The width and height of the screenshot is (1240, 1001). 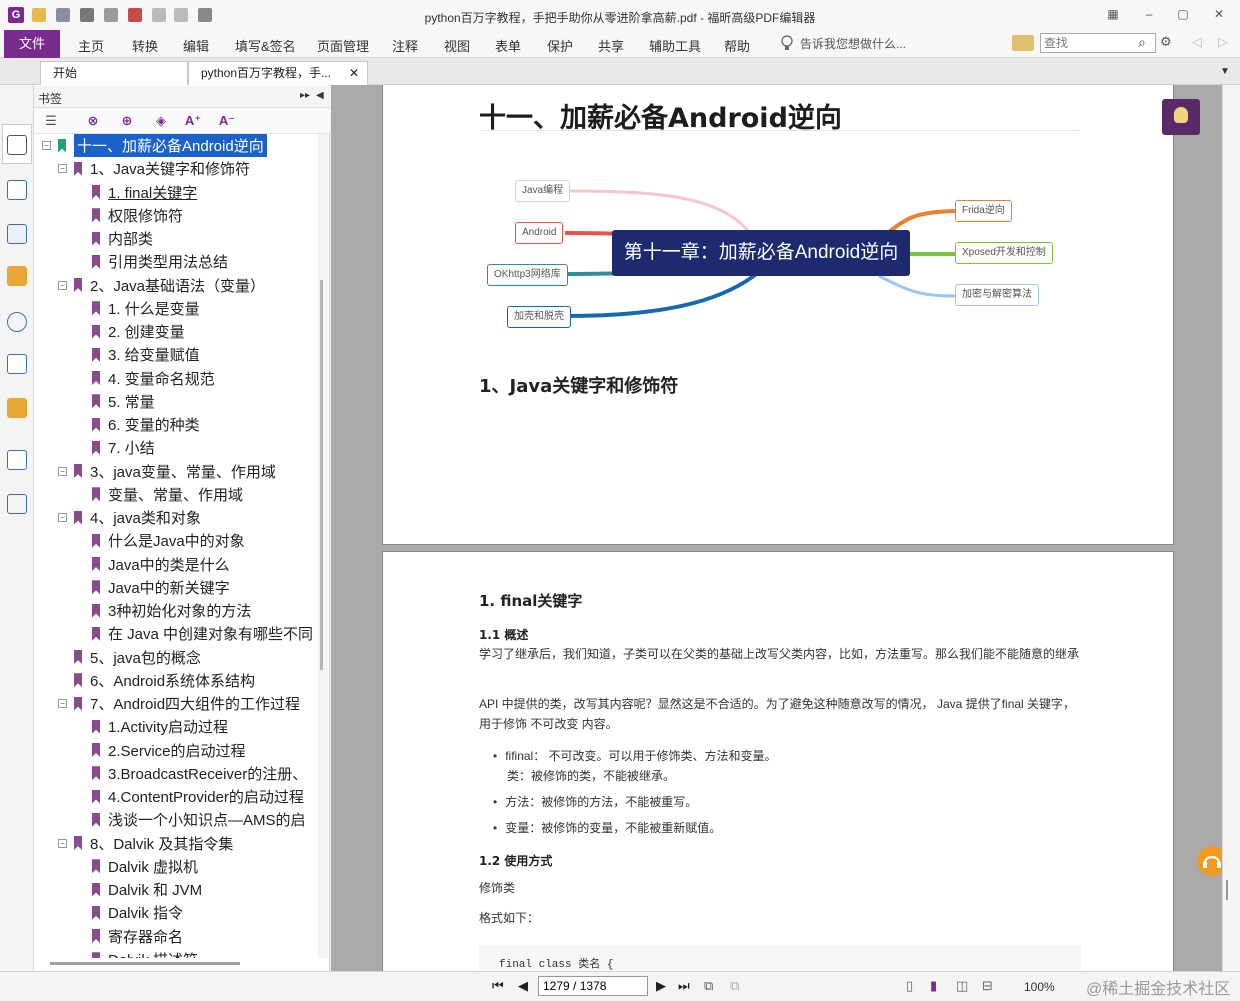 I want to click on bookmark-item: Dalvik 描述符, so click(x=145, y=953).